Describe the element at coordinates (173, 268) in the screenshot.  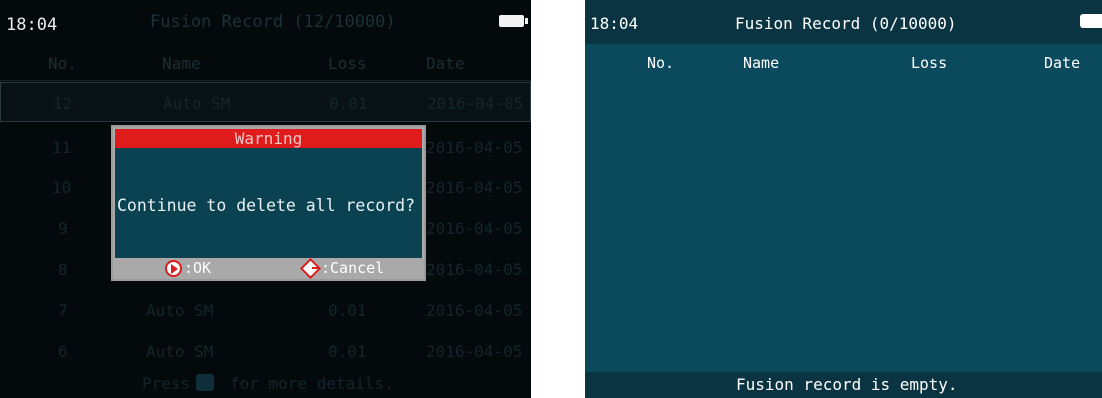
I see `ok-icon` at that location.